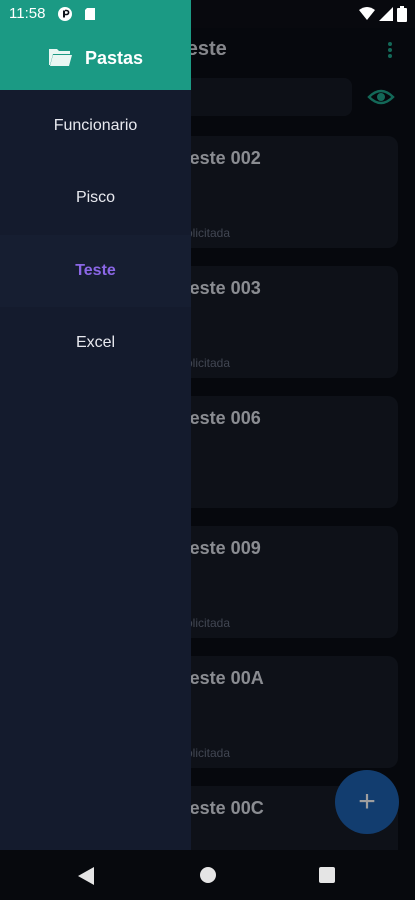 This screenshot has height=900, width=415. I want to click on drawer-item-excel: Excel, so click(95, 343).